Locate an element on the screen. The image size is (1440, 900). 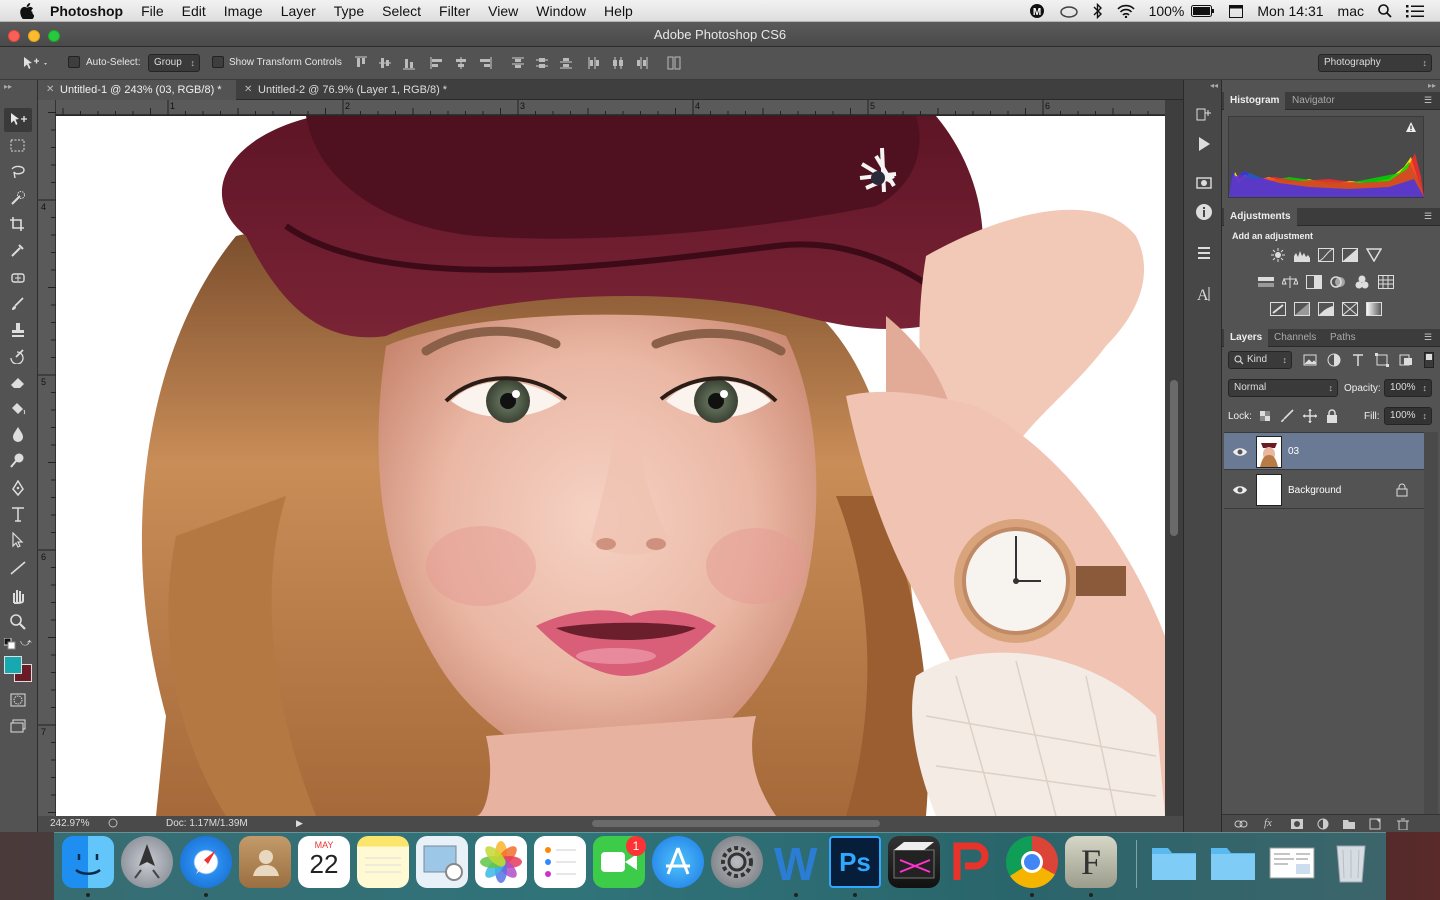
close-window-button is located at coordinates (14, 36).